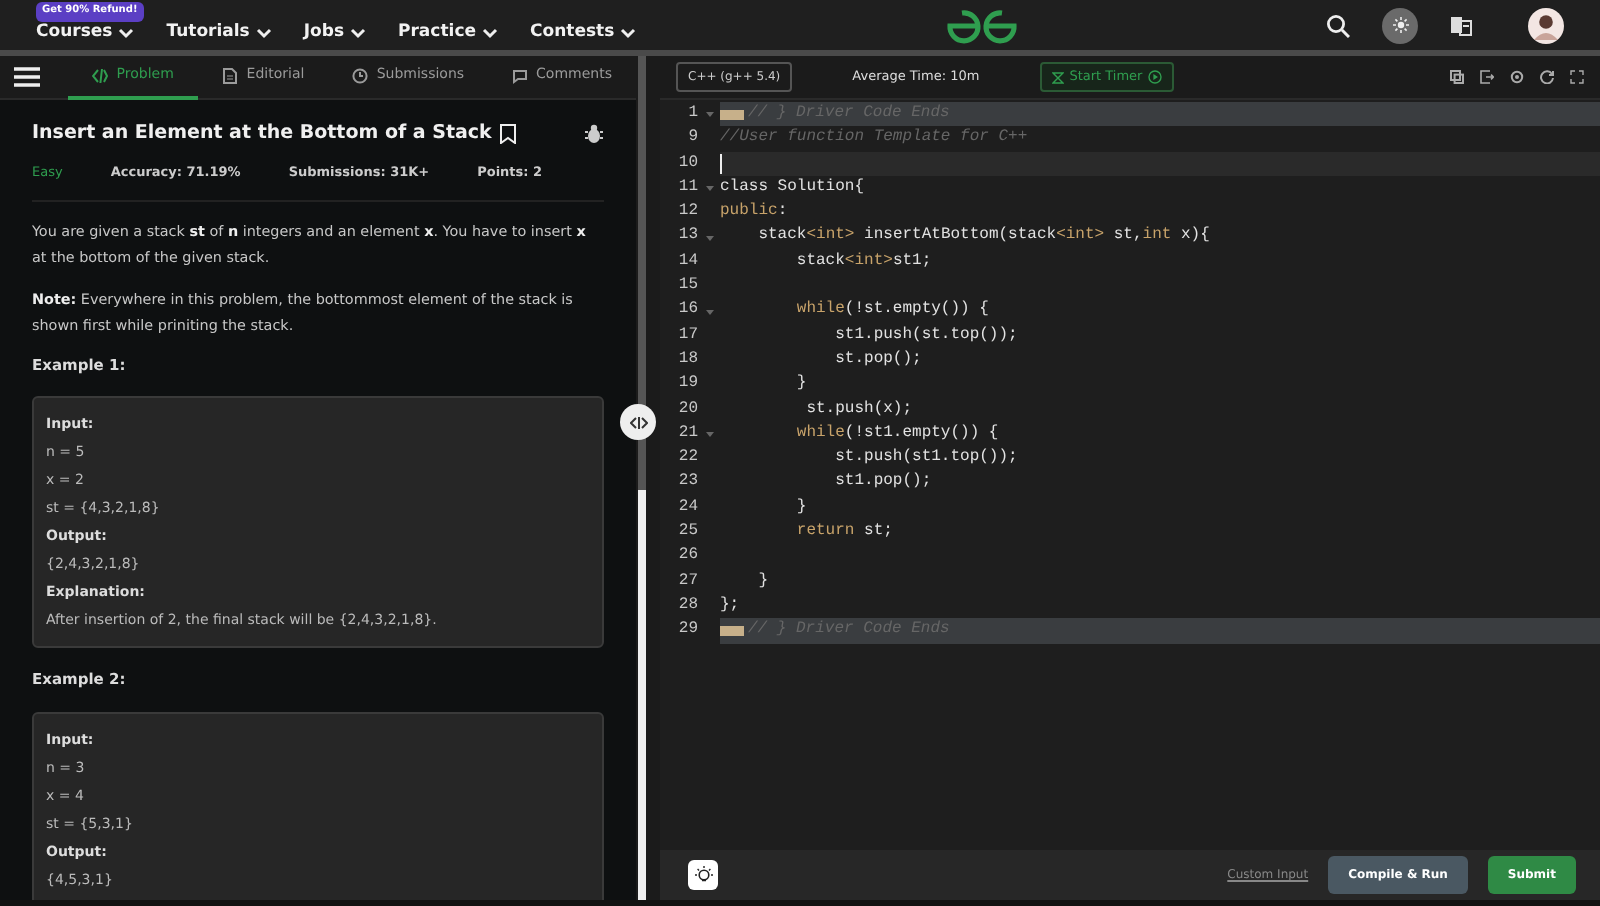  Describe the element at coordinates (882, 482) in the screenshot. I see `code-line: st1.pop();` at that location.